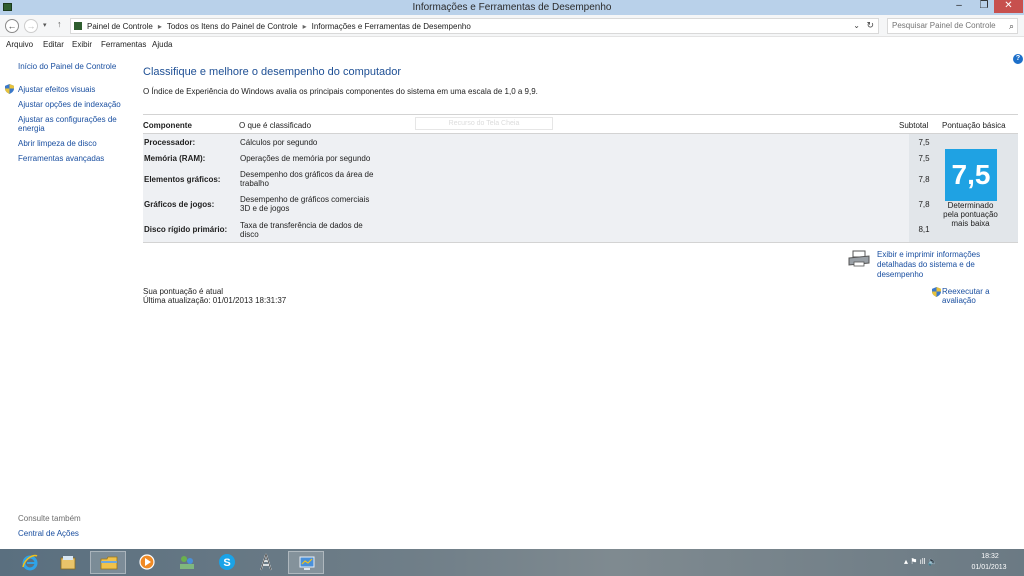 This screenshot has height=576, width=1024. What do you see at coordinates (1008, 6) in the screenshot?
I see `close-button: ✕` at bounding box center [1008, 6].